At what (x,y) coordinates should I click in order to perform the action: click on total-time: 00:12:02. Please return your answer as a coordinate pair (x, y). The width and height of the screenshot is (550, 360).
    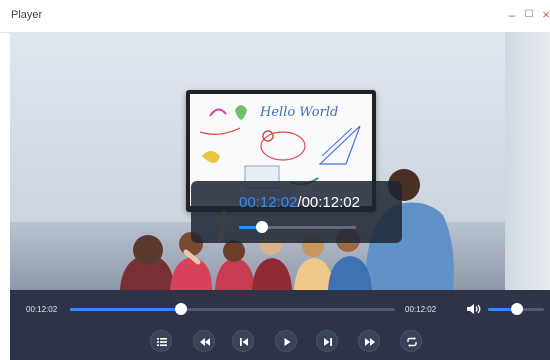
    Looking at the image, I should click on (421, 309).